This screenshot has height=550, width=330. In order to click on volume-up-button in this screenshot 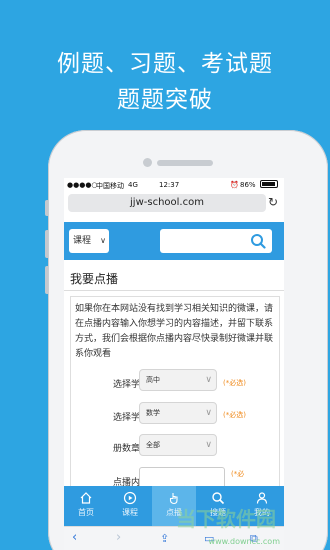, I will do `click(46, 244)`.